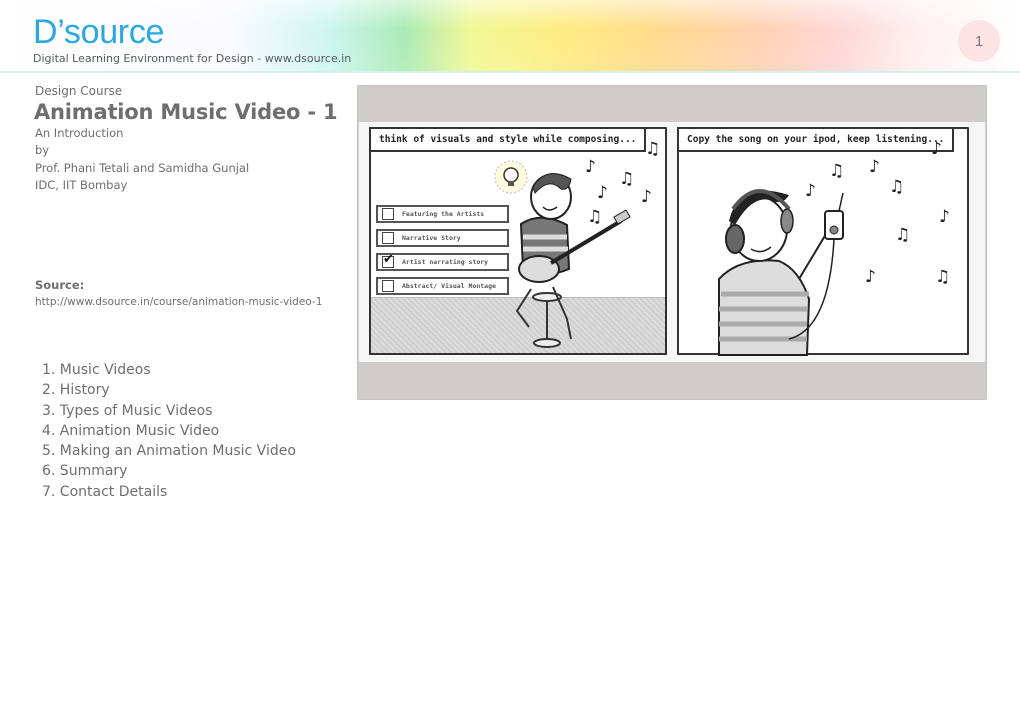  I want to click on toc-item-history: 2. History, so click(169, 390).